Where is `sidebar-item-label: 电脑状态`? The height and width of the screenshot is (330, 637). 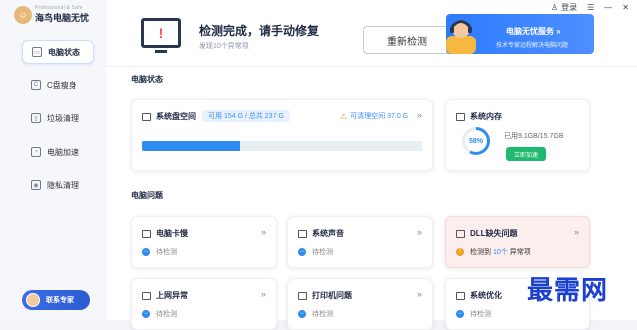 sidebar-item-label: 电脑状态 is located at coordinates (64, 52).